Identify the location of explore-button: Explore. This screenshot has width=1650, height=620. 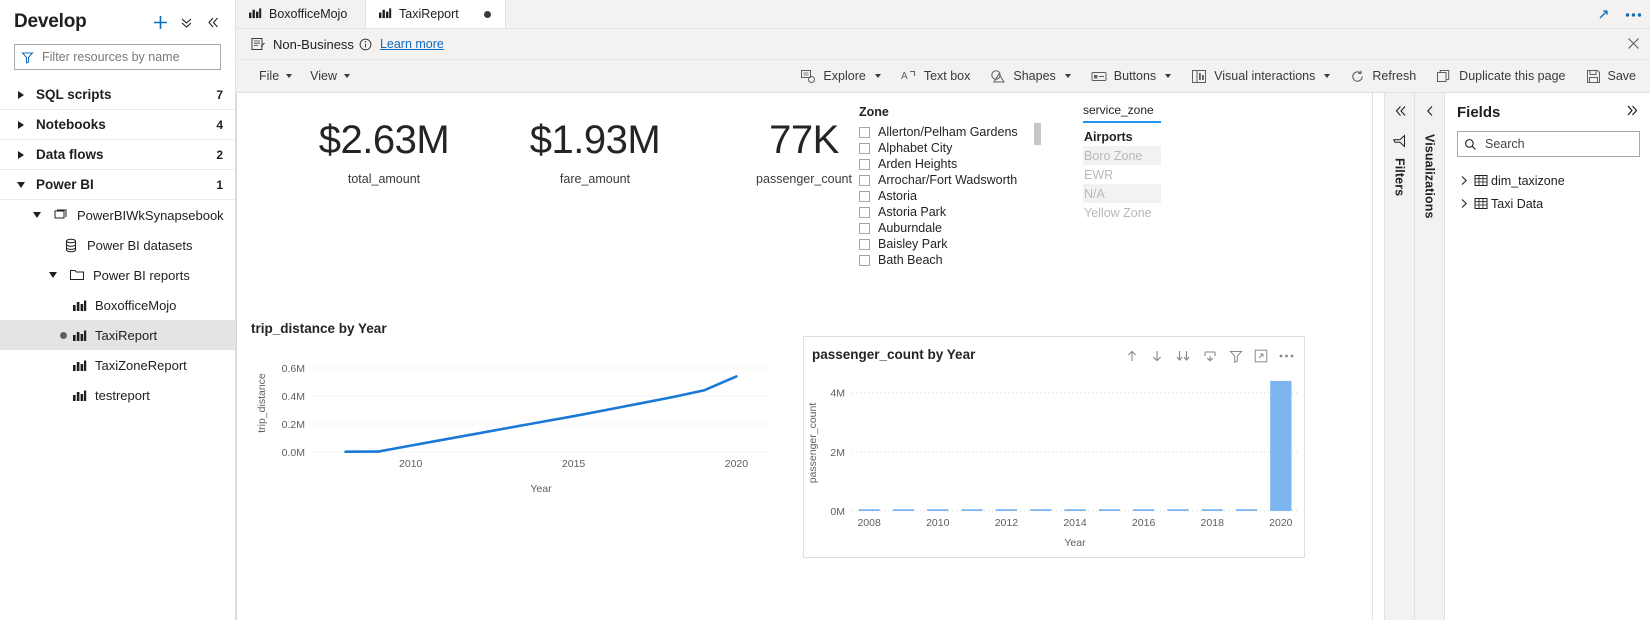
(840, 76).